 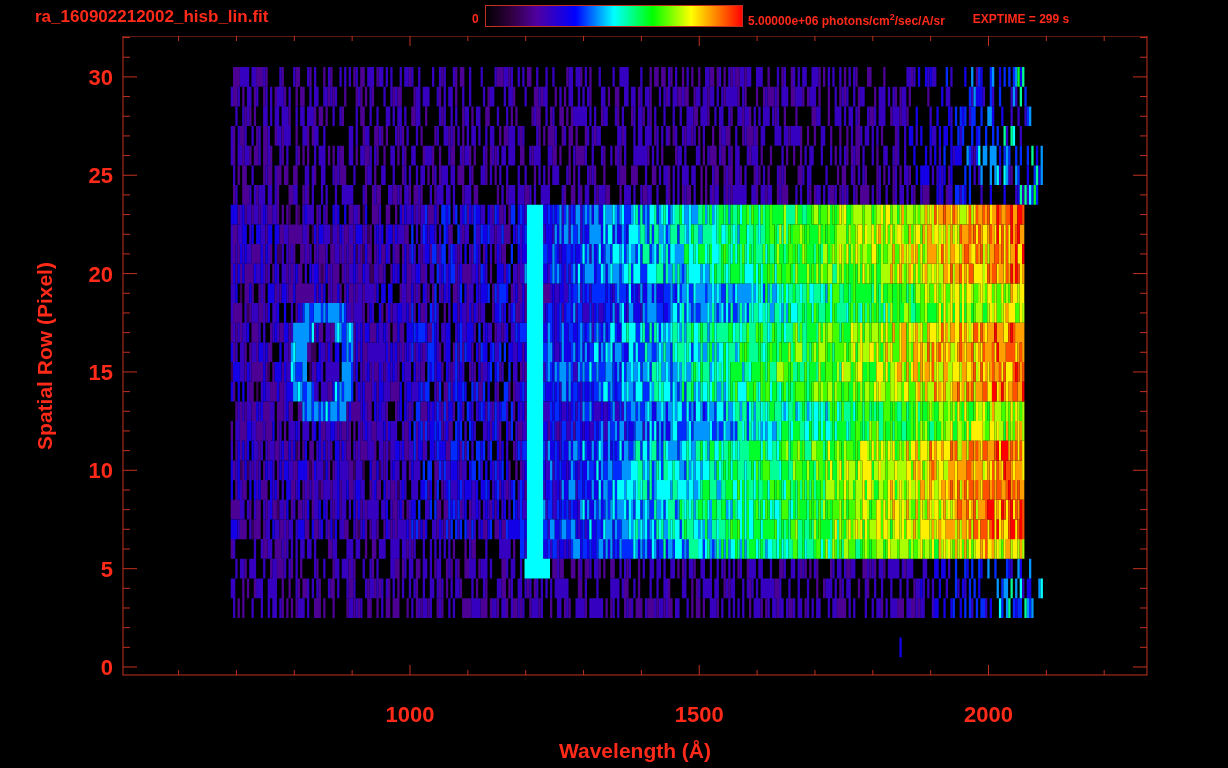 I want to click on y-tick-label: 30, so click(x=100, y=77).